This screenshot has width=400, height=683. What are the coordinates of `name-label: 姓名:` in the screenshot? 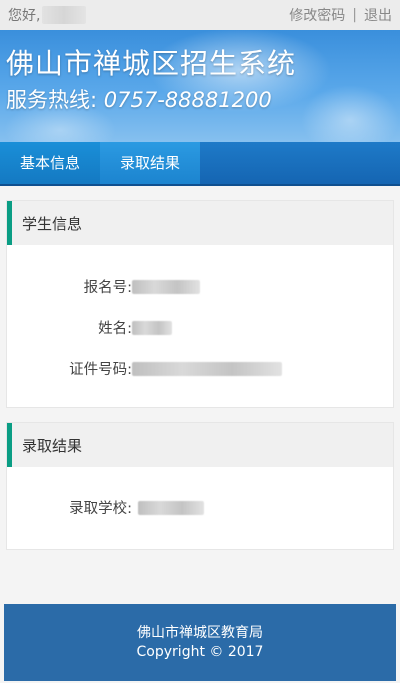 It's located at (115, 329).